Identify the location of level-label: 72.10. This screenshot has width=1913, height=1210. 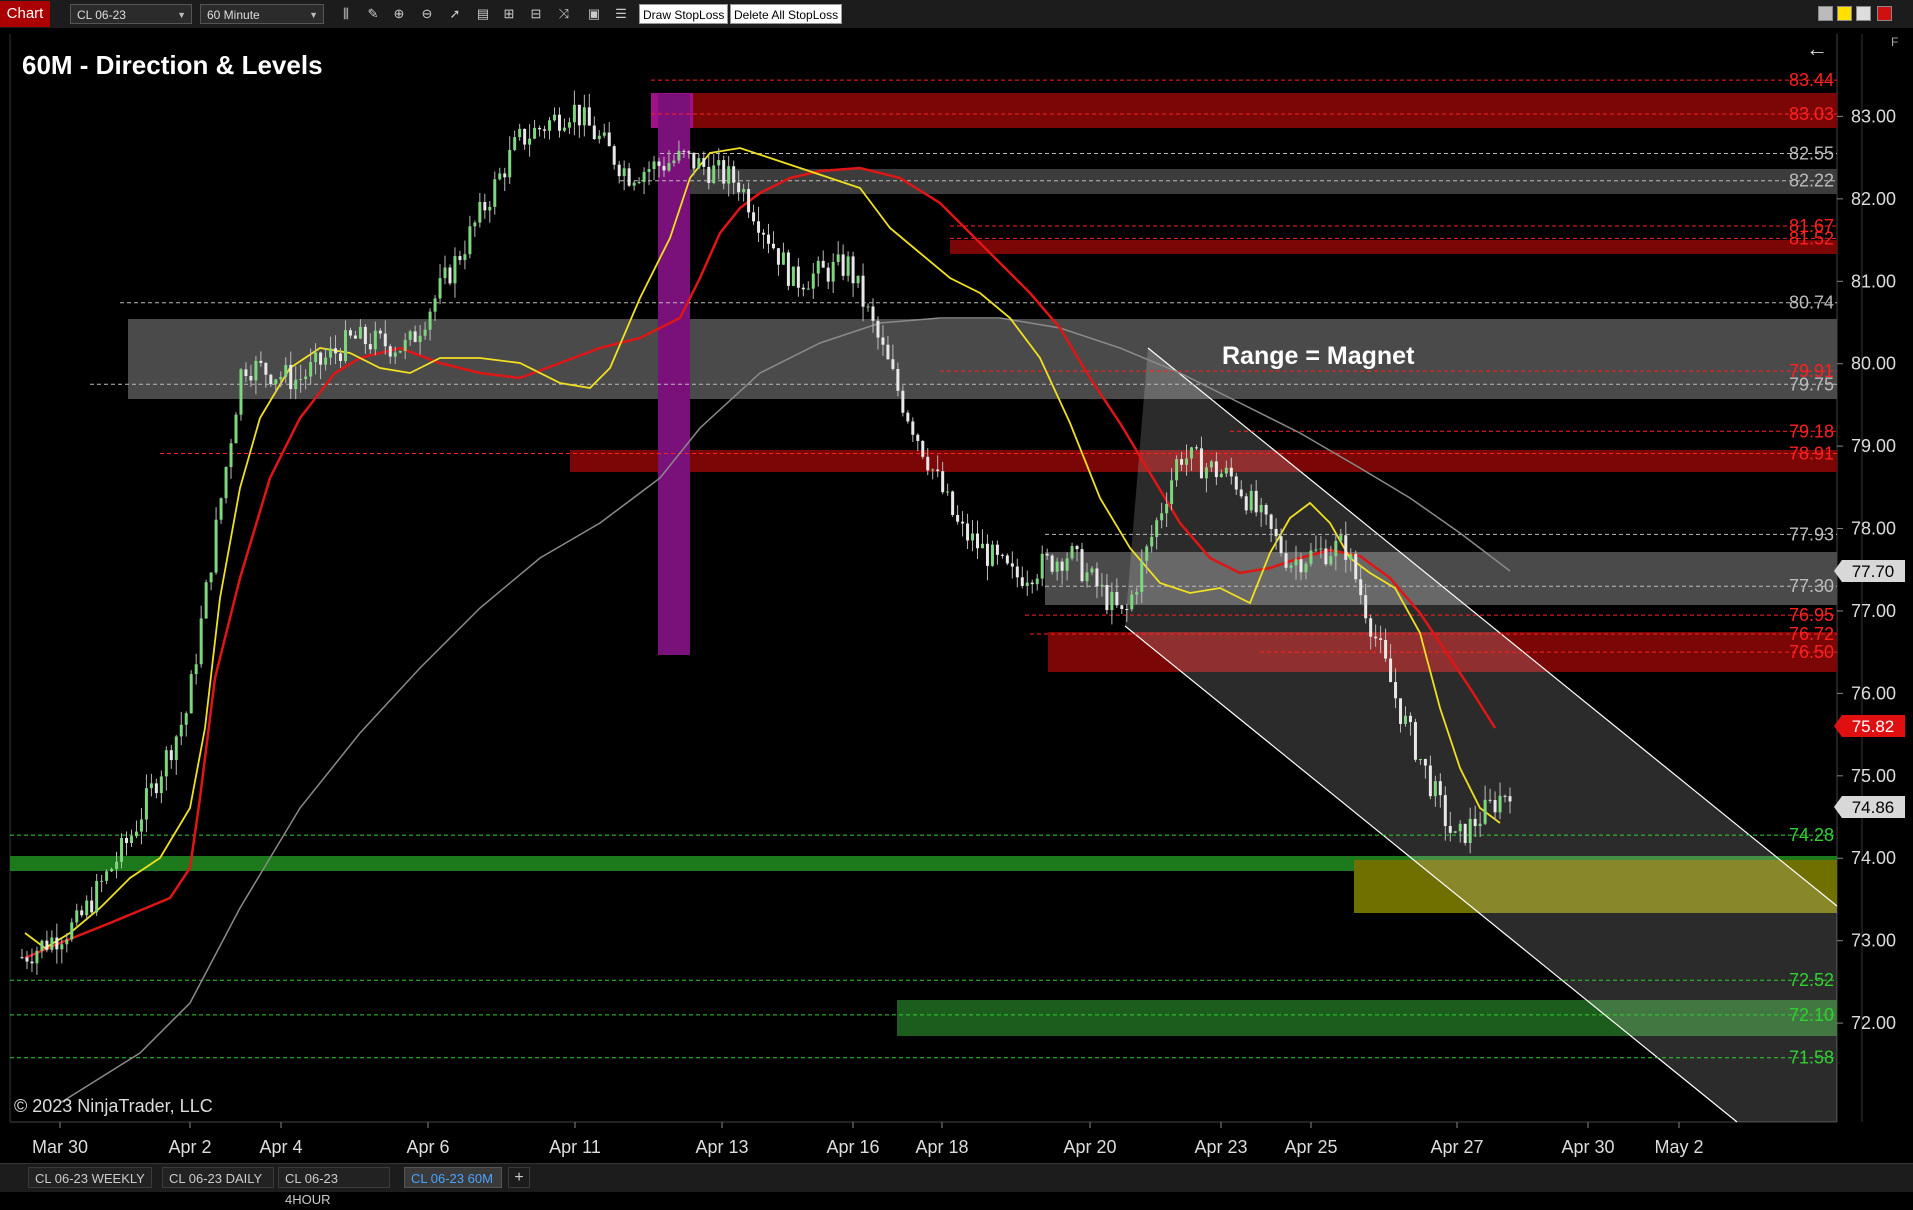
(1811, 1015).